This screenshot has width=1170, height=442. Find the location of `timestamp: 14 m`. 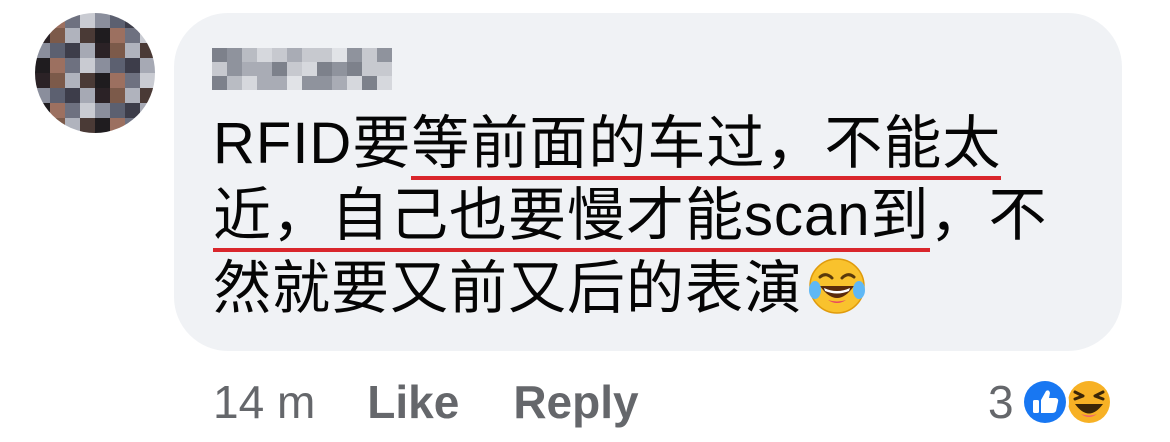

timestamp: 14 m is located at coordinates (264, 402).